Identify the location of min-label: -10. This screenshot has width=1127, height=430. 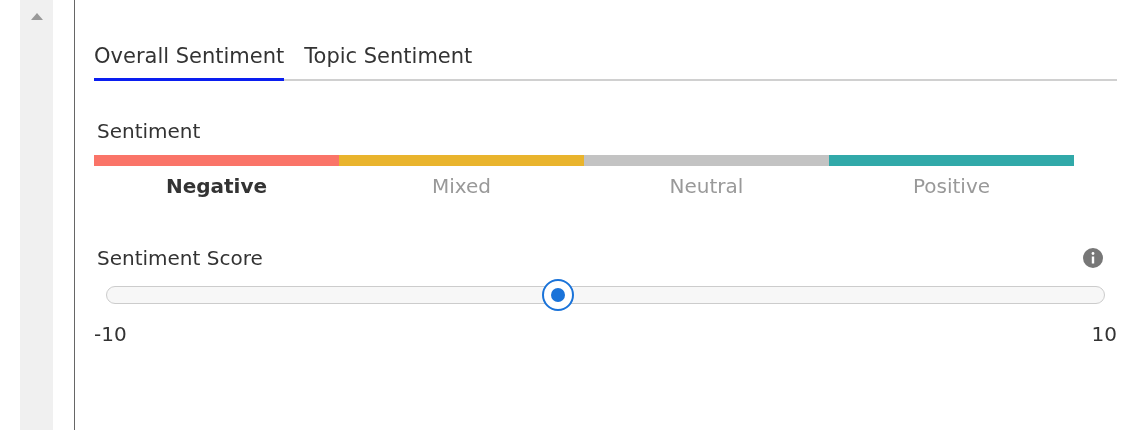
(110, 334).